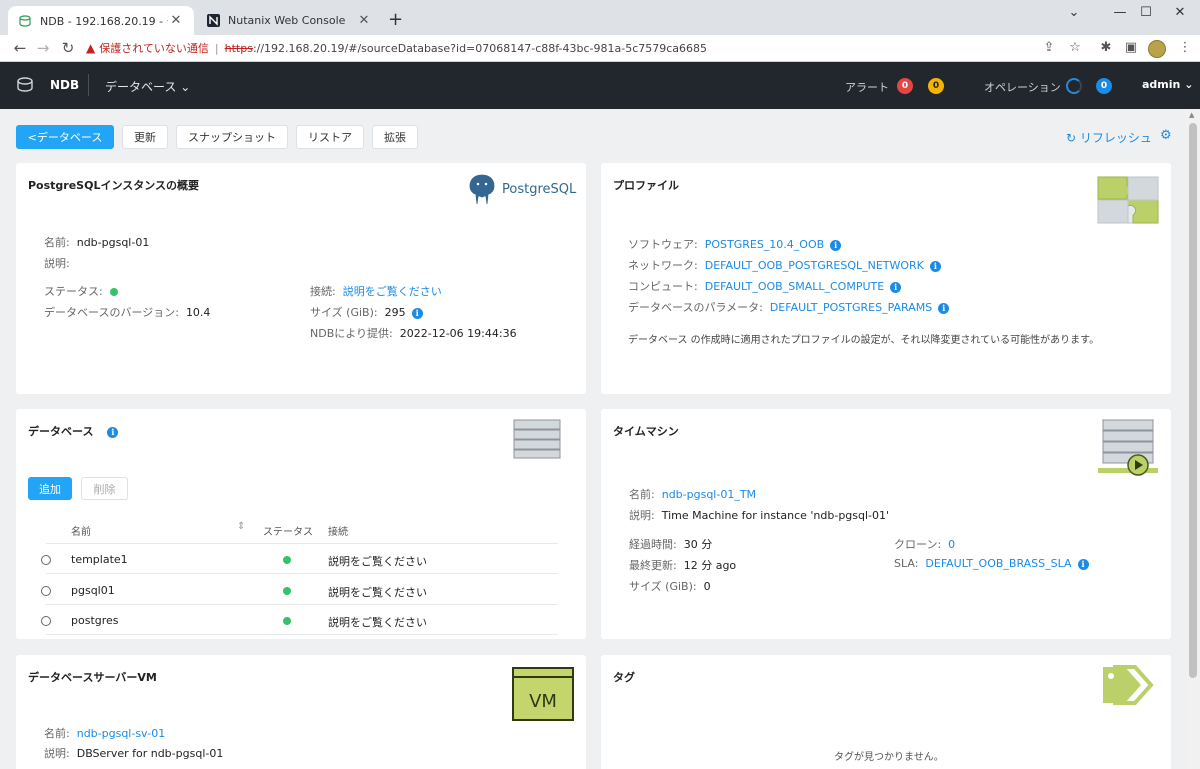  What do you see at coordinates (1193, 400) in the screenshot?
I see `scroll-thumb` at bounding box center [1193, 400].